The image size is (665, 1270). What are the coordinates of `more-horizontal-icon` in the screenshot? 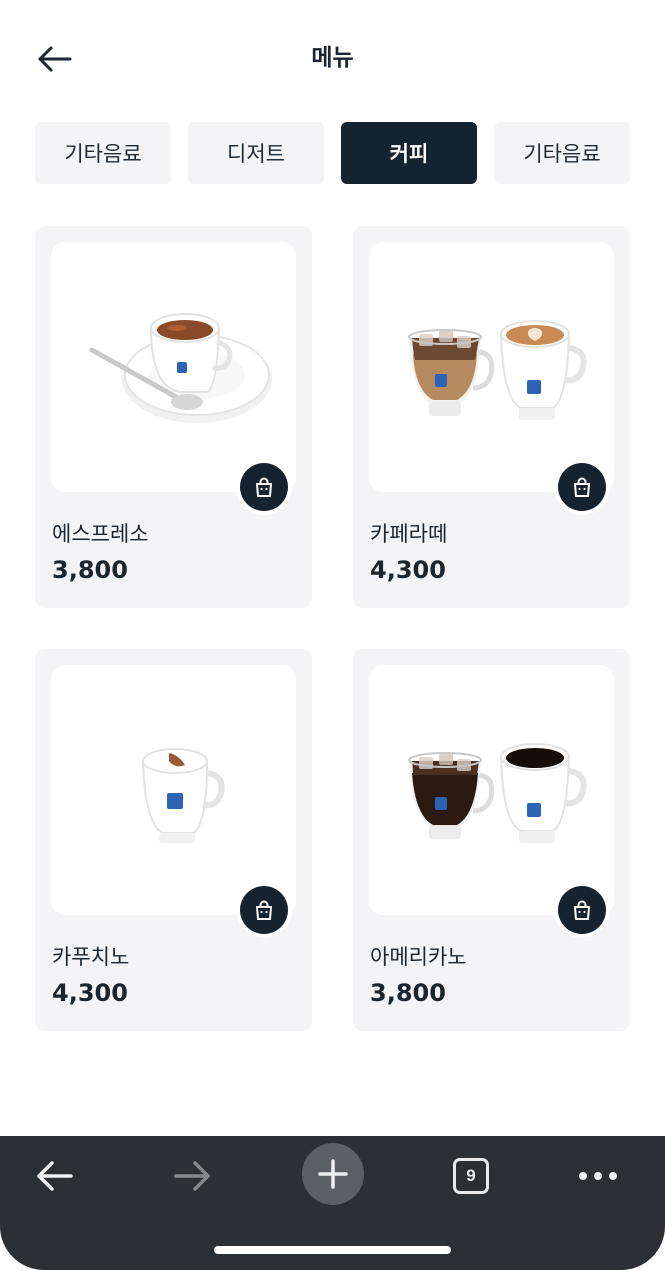 It's located at (598, 1176).